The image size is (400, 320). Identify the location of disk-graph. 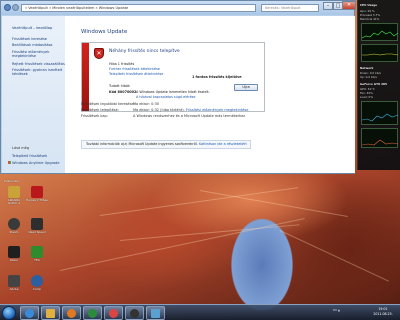
(380, 138).